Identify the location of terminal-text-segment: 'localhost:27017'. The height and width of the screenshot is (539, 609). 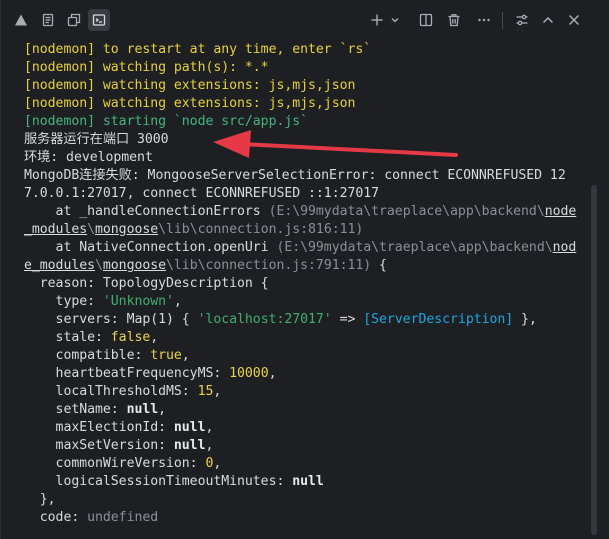
(264, 319).